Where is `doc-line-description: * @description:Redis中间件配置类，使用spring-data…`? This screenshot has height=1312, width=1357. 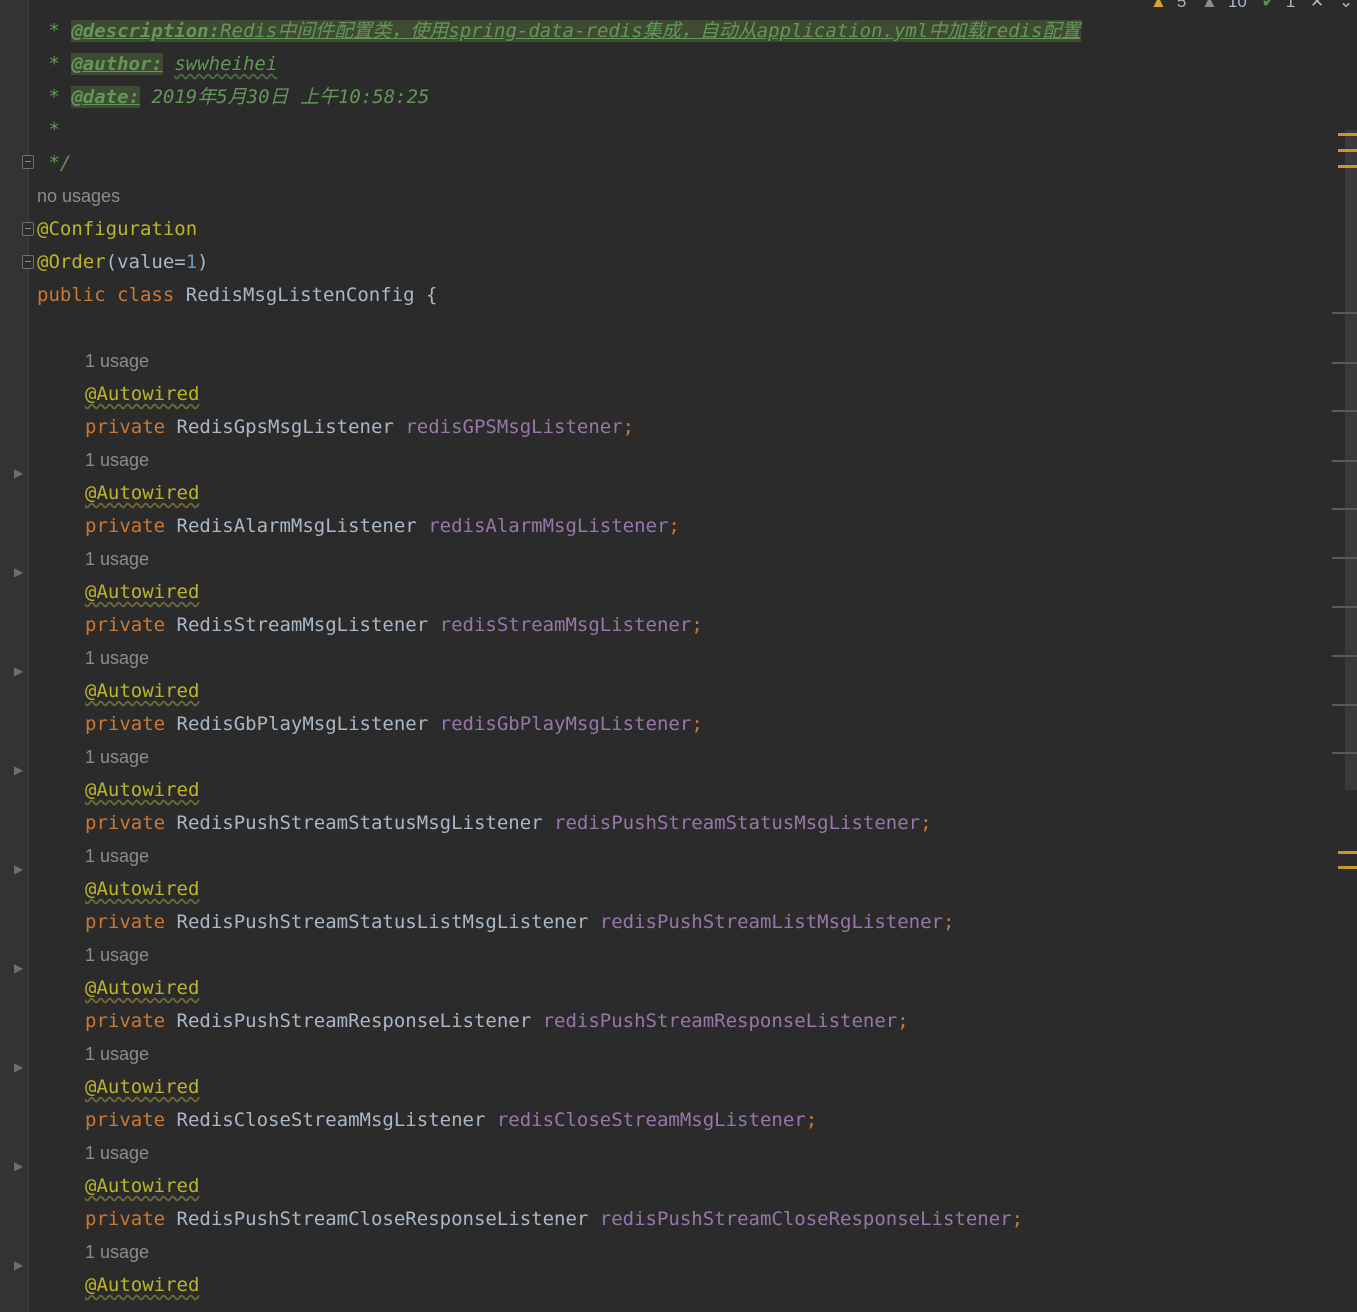
doc-line-description: * @description:Redis中间件配置类，使用spring-data… is located at coordinates (559, 31).